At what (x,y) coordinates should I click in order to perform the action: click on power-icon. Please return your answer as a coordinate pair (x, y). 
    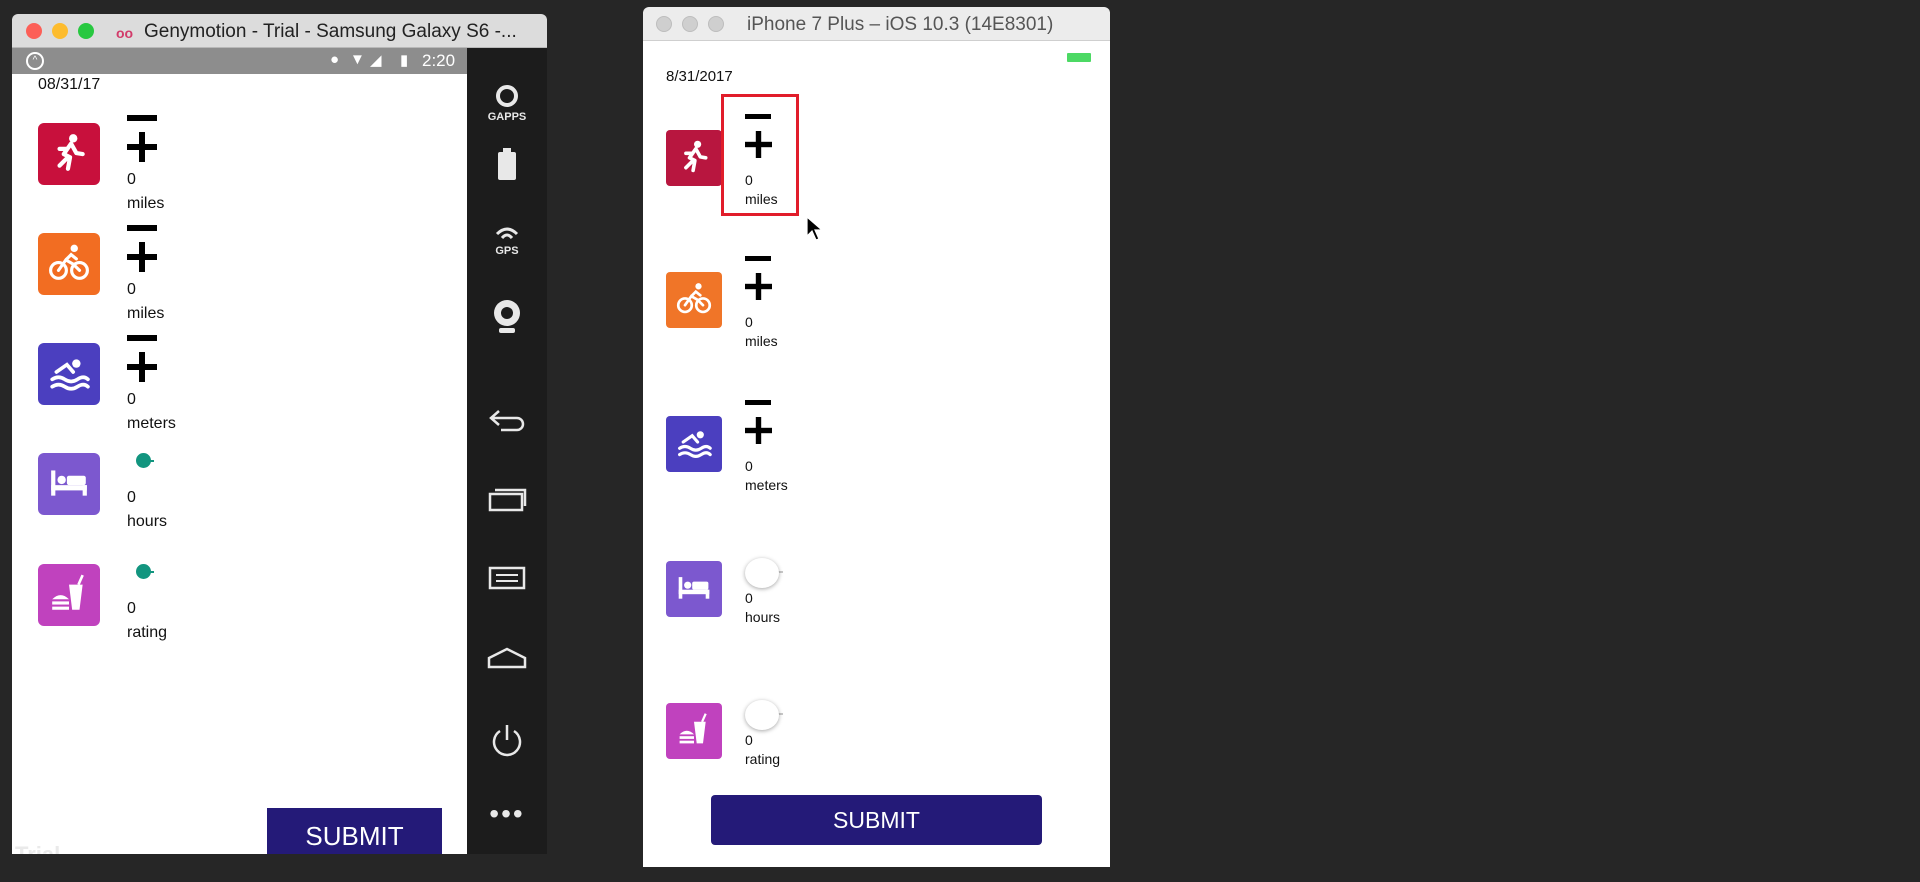
    Looking at the image, I should click on (507, 741).